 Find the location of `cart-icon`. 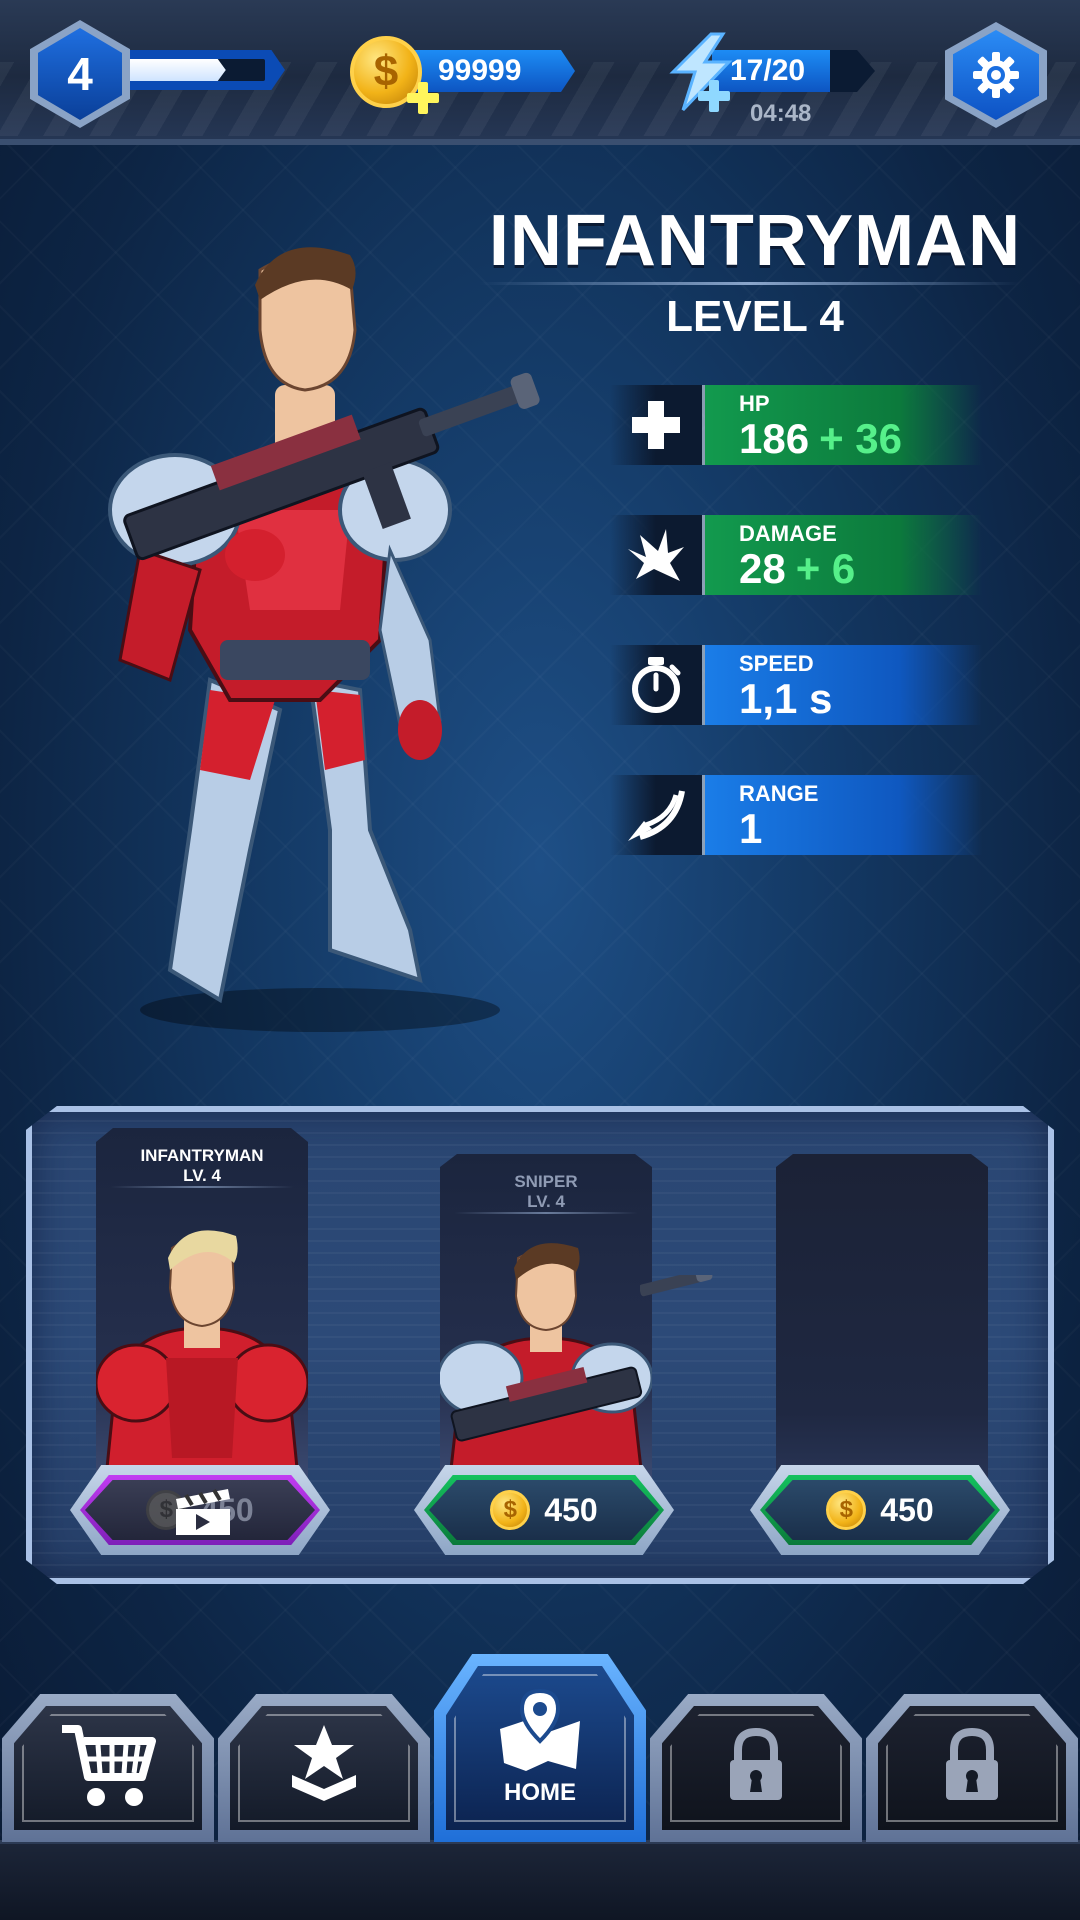

cart-icon is located at coordinates (109, 1765).